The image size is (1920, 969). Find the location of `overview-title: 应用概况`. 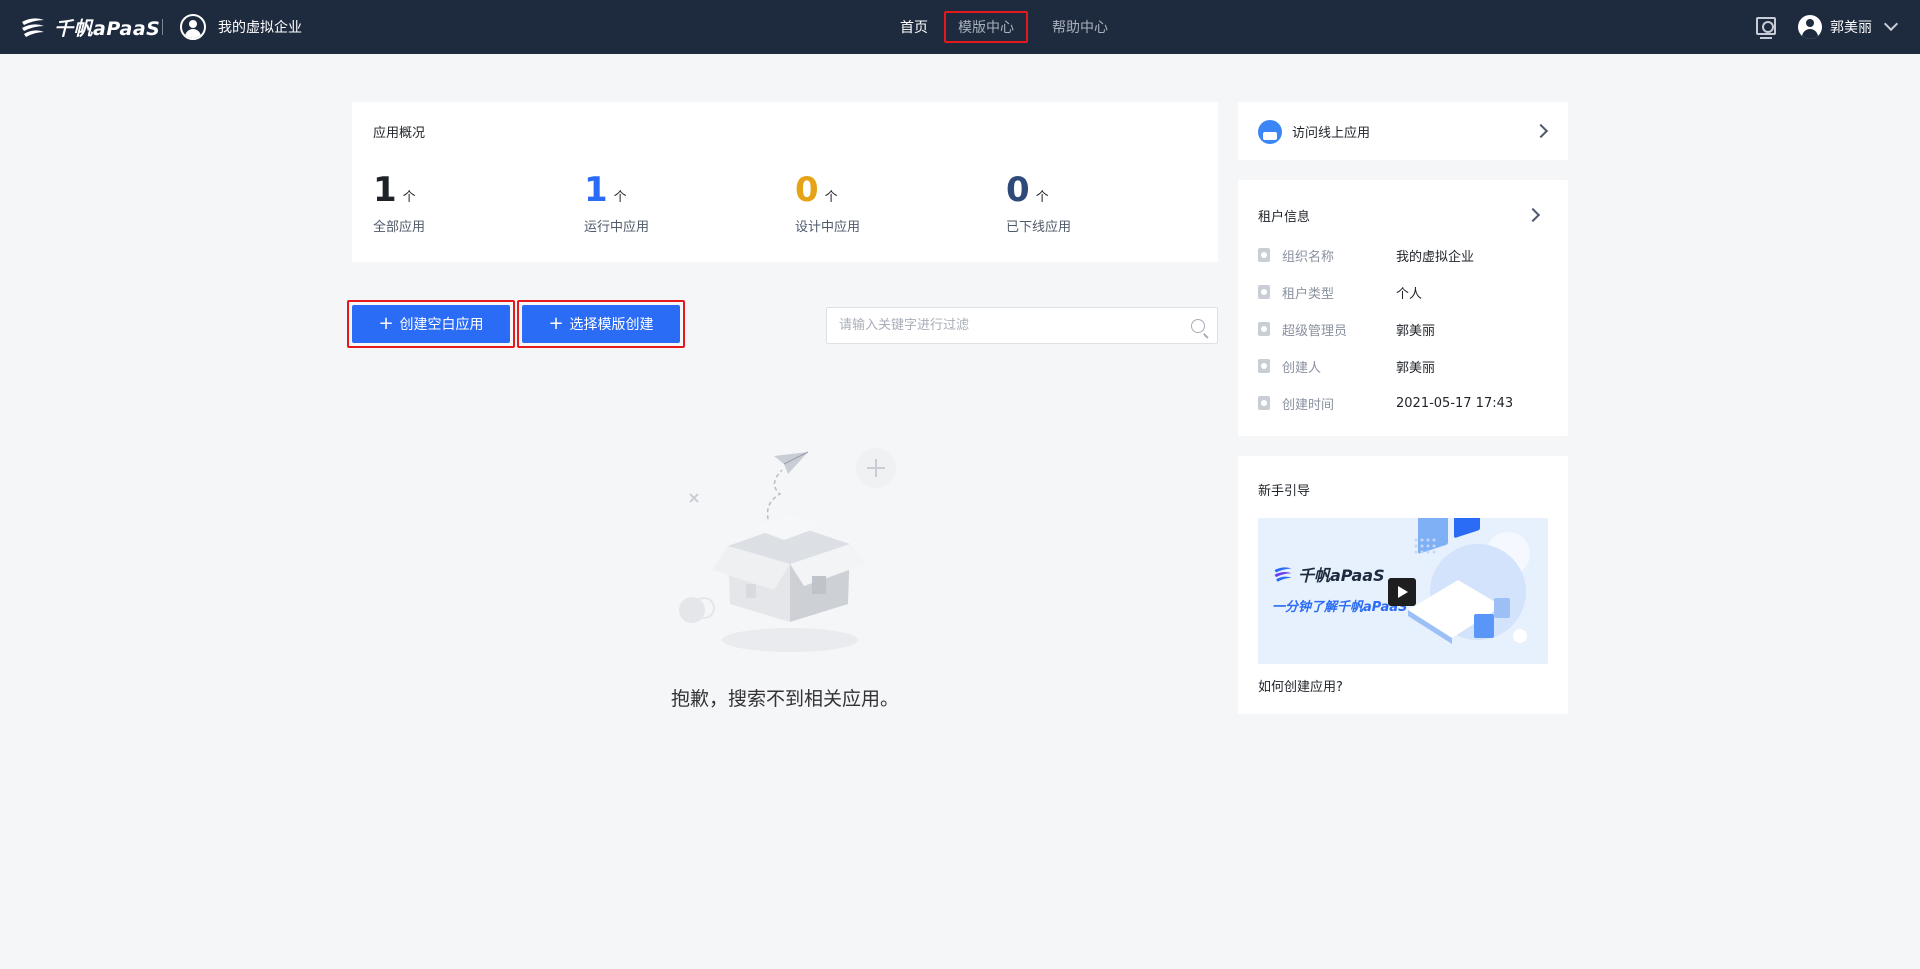

overview-title: 应用概况 is located at coordinates (399, 133).